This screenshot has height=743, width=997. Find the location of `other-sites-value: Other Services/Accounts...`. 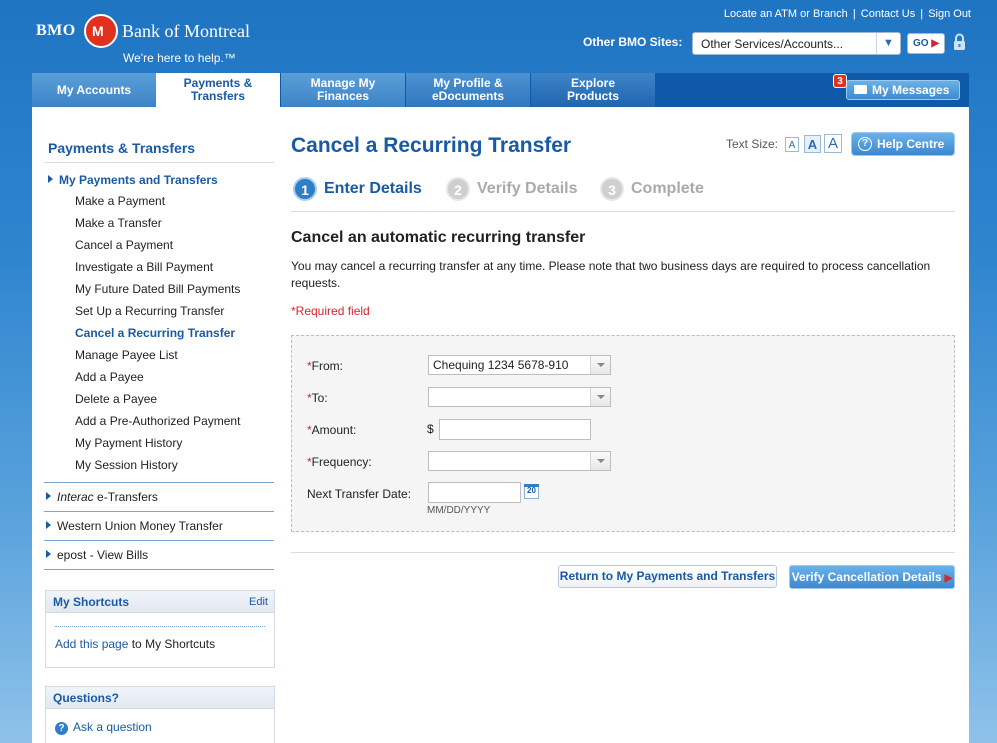

other-sites-value: Other Services/Accounts... is located at coordinates (772, 44).